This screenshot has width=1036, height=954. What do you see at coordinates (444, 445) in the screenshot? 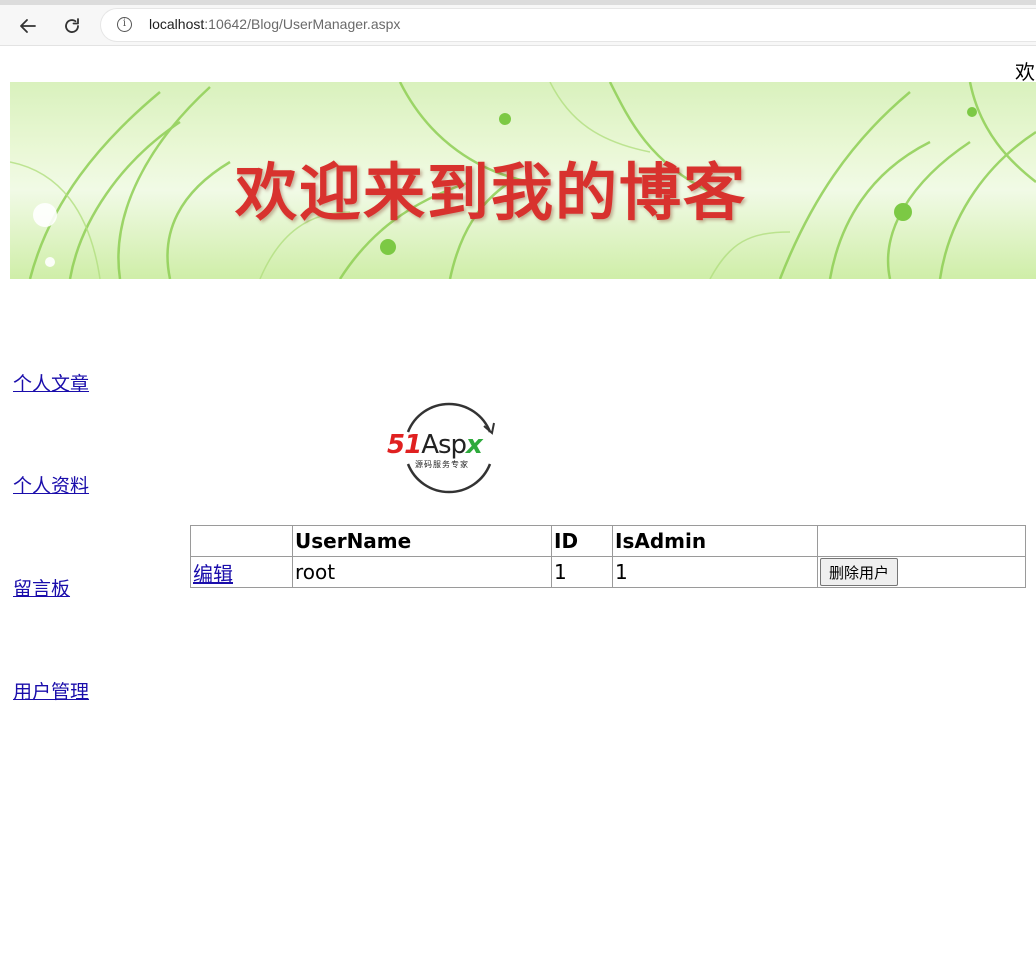
I see `logo-text-black: Asp` at bounding box center [444, 445].